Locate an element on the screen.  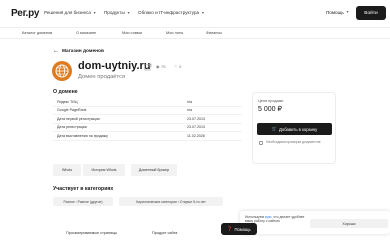
domain-broker-button: Доменный брокер is located at coordinates (154, 170).